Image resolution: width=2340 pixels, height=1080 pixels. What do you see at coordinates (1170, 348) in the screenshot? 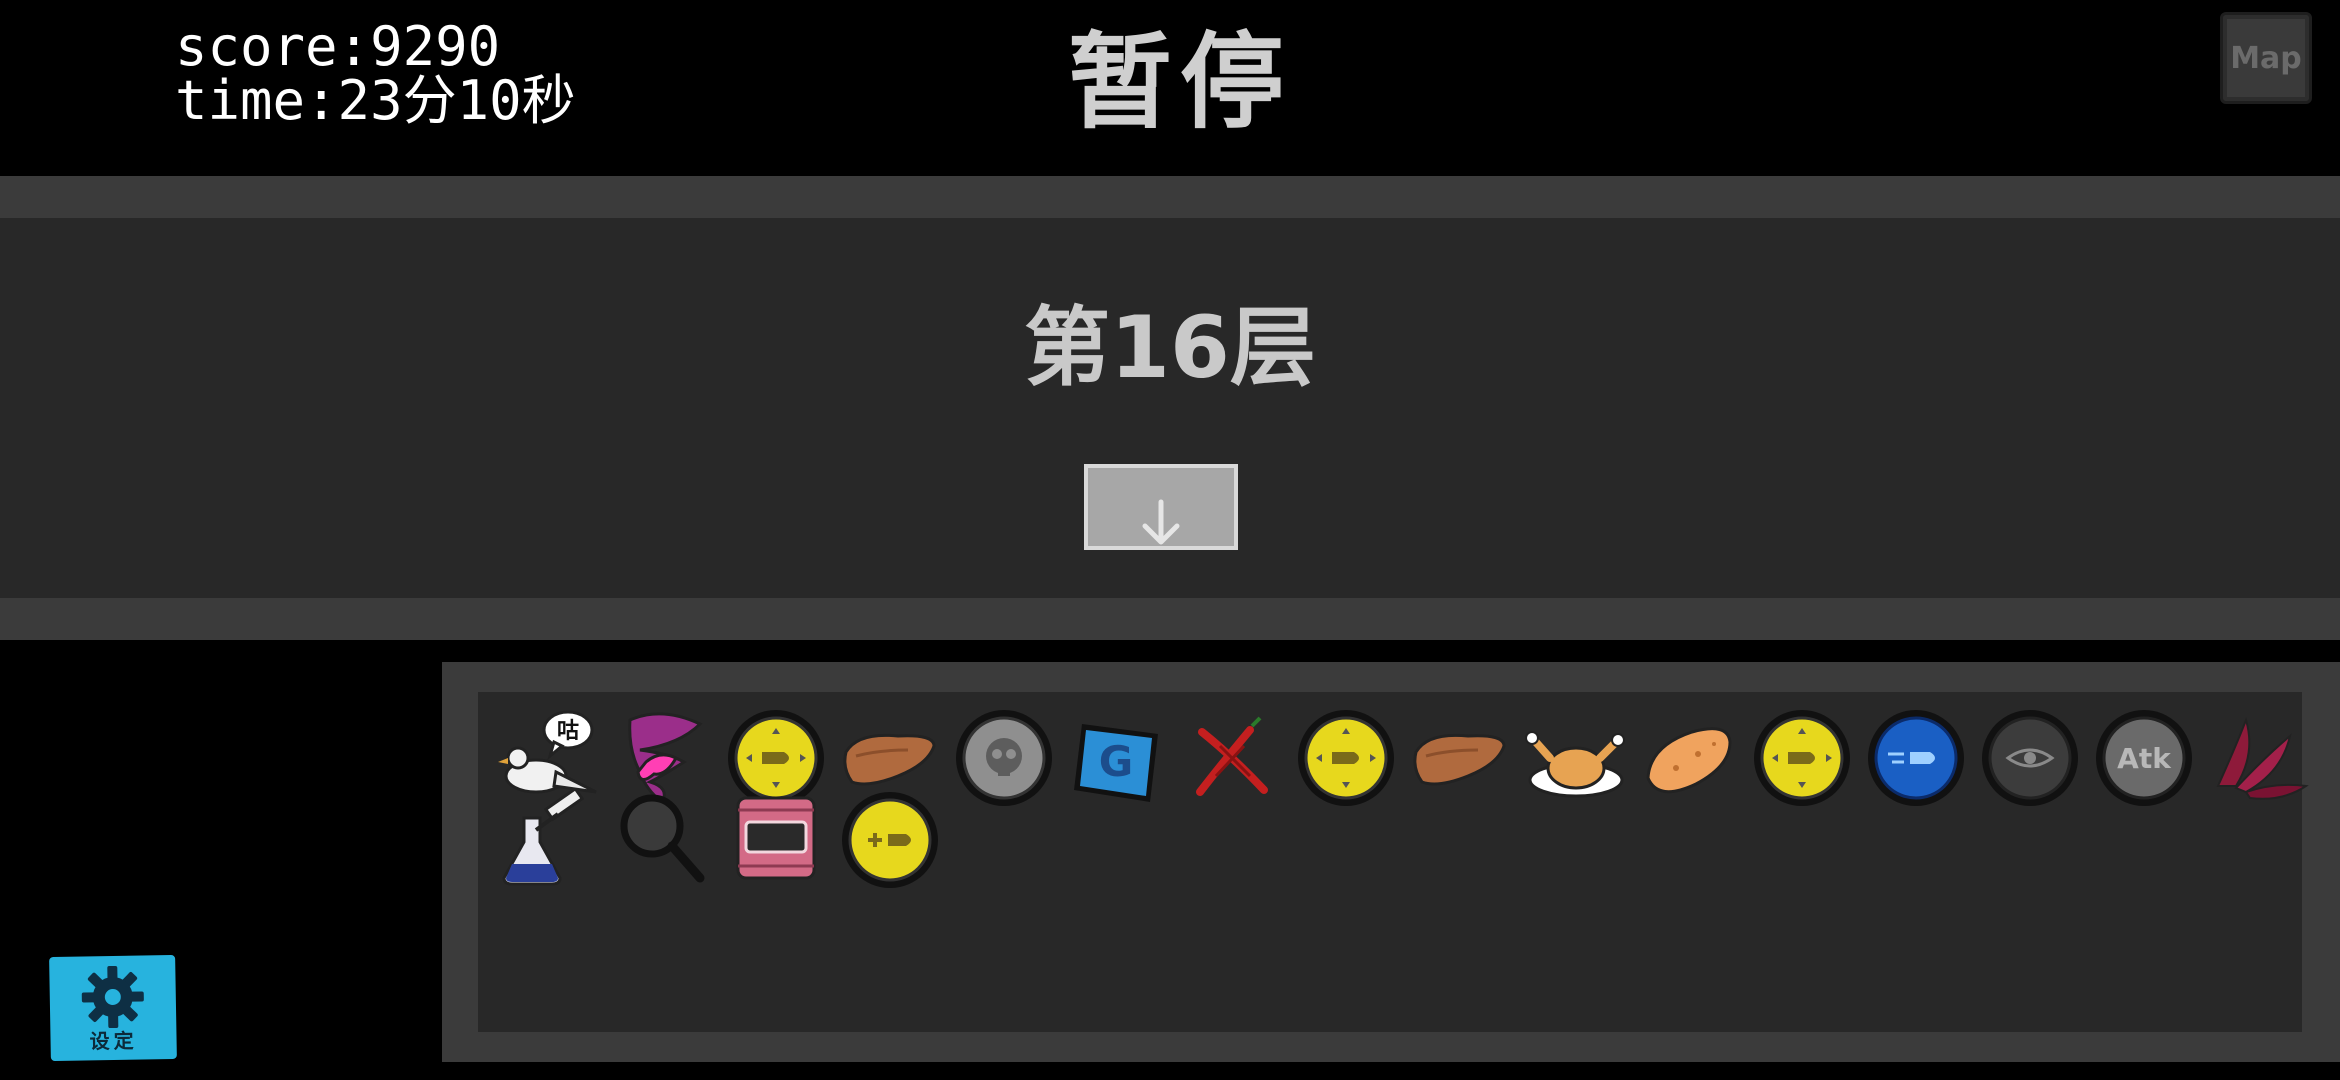
I see `floor-label: 第16层` at bounding box center [1170, 348].